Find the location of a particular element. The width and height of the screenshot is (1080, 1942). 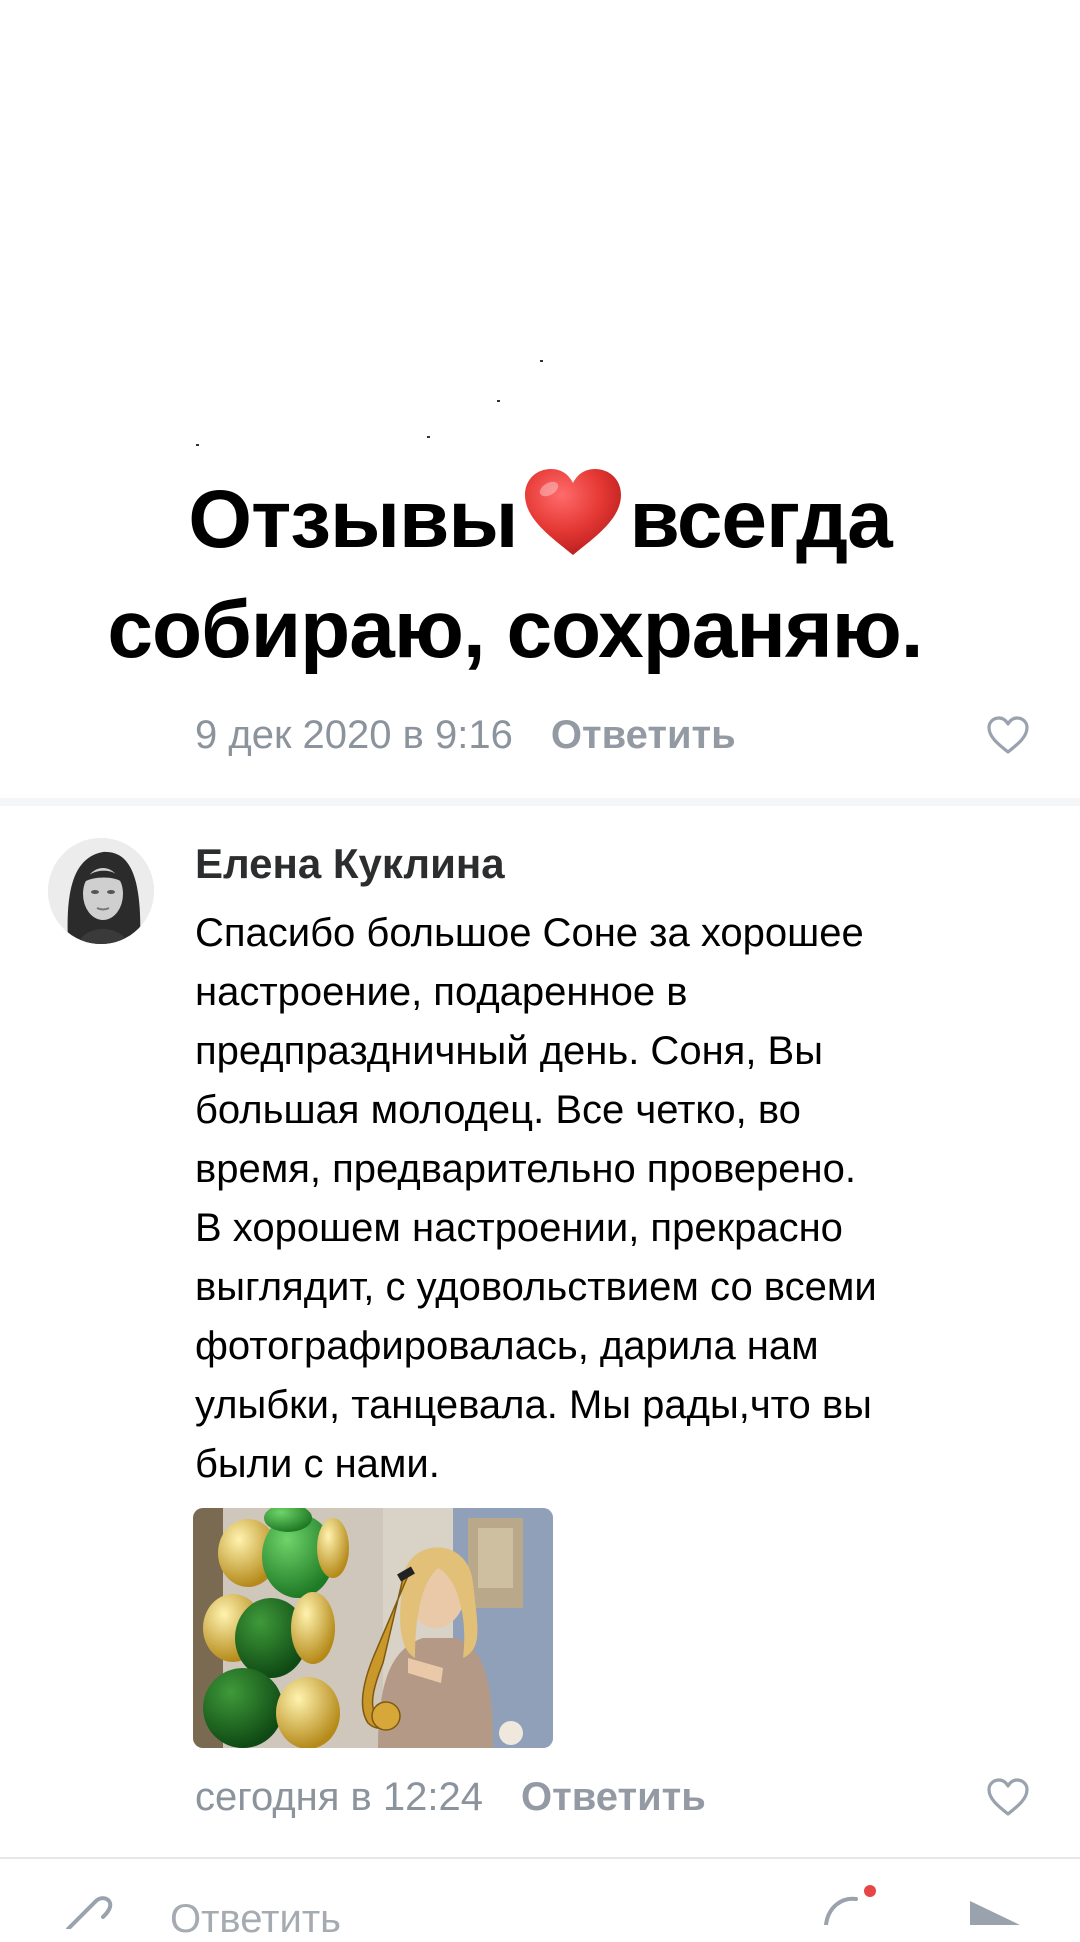

heart-emoji-icon is located at coordinates (573, 512).